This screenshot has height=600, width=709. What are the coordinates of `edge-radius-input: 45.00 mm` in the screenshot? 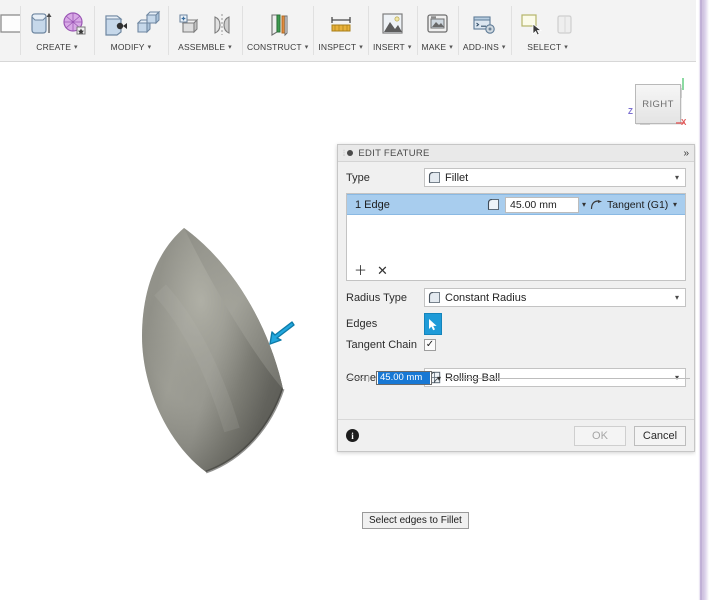 It's located at (542, 204).